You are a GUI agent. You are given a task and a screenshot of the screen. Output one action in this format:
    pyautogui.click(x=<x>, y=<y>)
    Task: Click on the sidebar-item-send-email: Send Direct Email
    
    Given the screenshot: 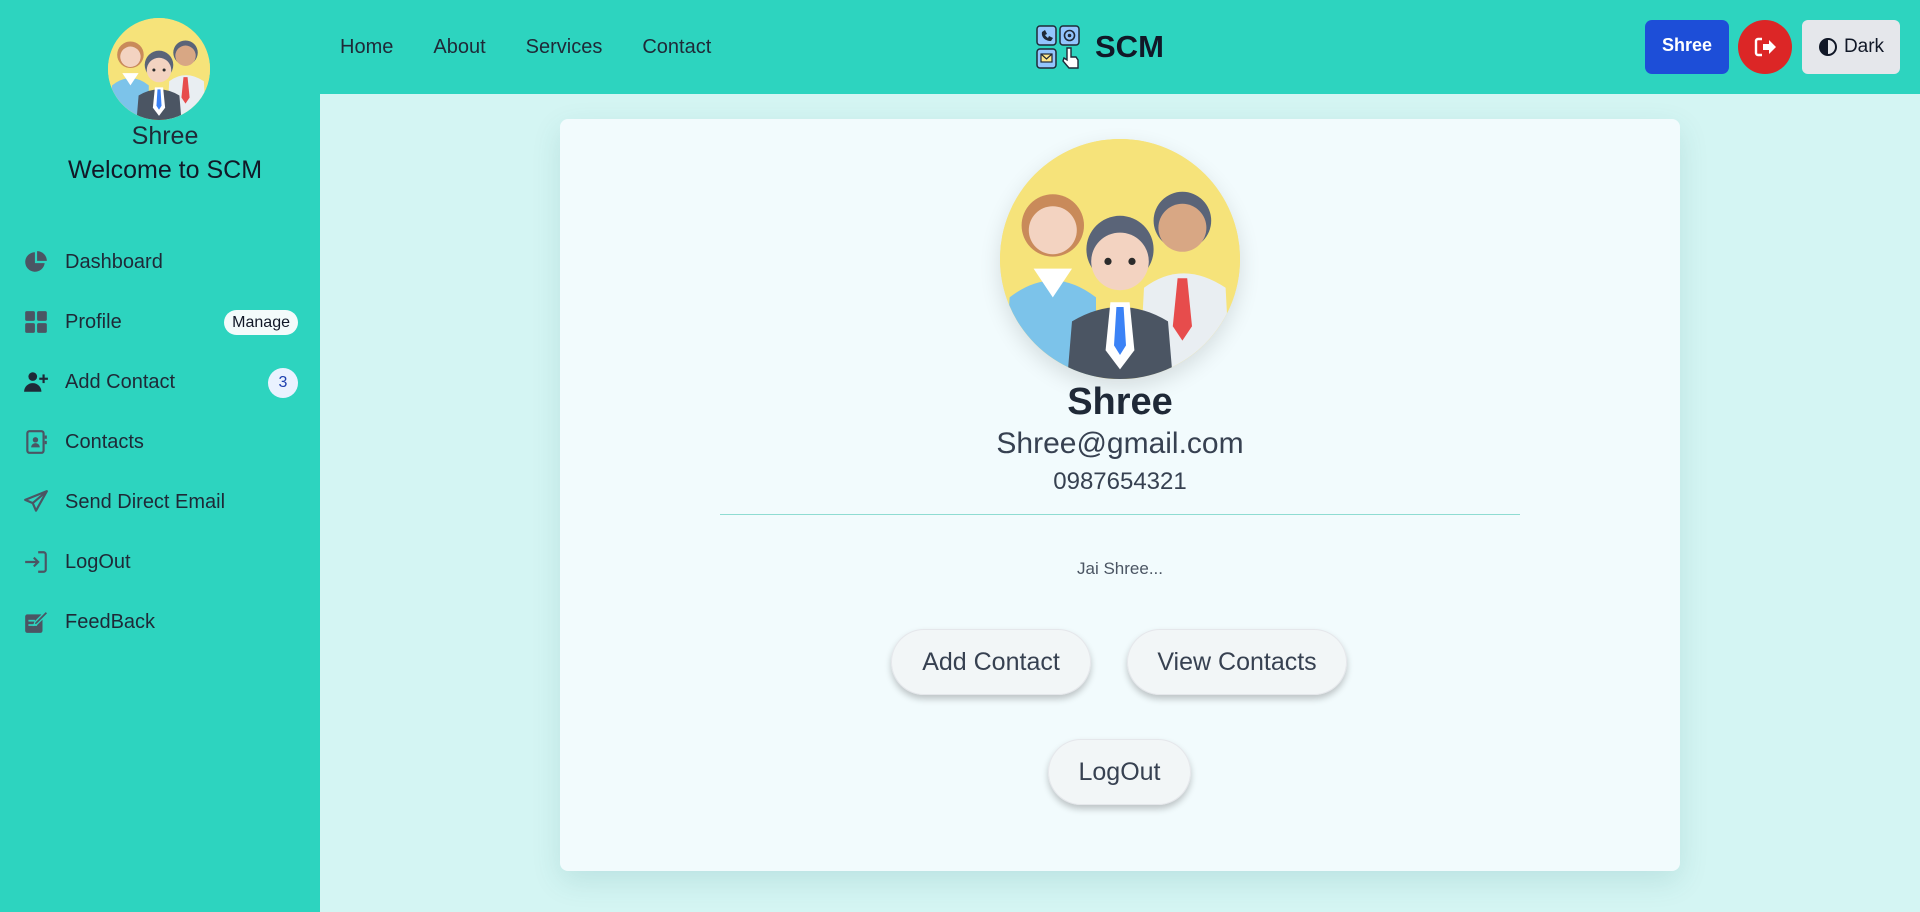 What is the action you would take?
    pyautogui.click(x=160, y=502)
    